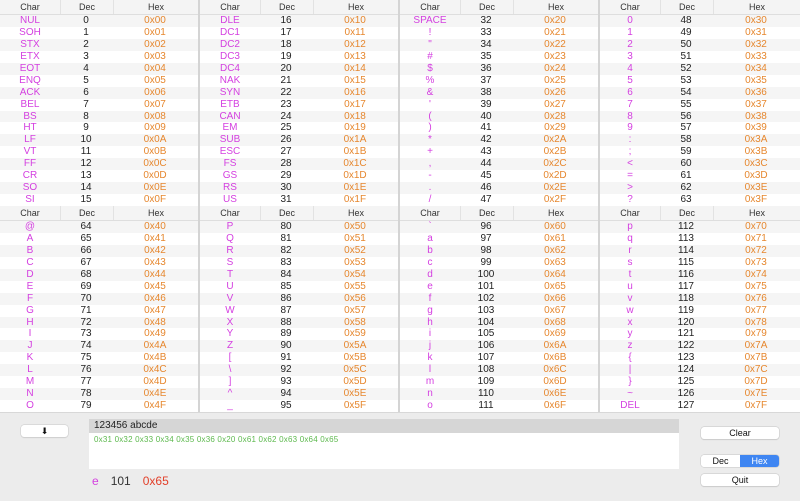  What do you see at coordinates (499, 80) in the screenshot?
I see `table-row: % 37 0x25` at bounding box center [499, 80].